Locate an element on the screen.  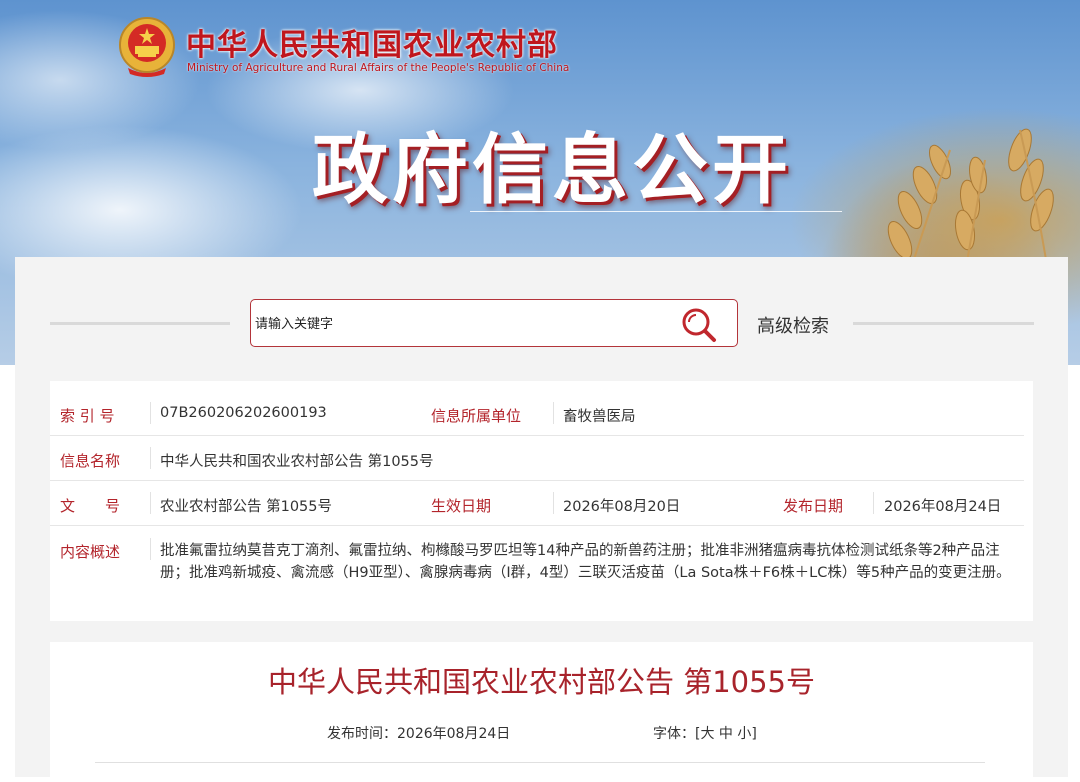
ministry-name-cn: 中华人民共和国农业农村部 is located at coordinates (372, 45).